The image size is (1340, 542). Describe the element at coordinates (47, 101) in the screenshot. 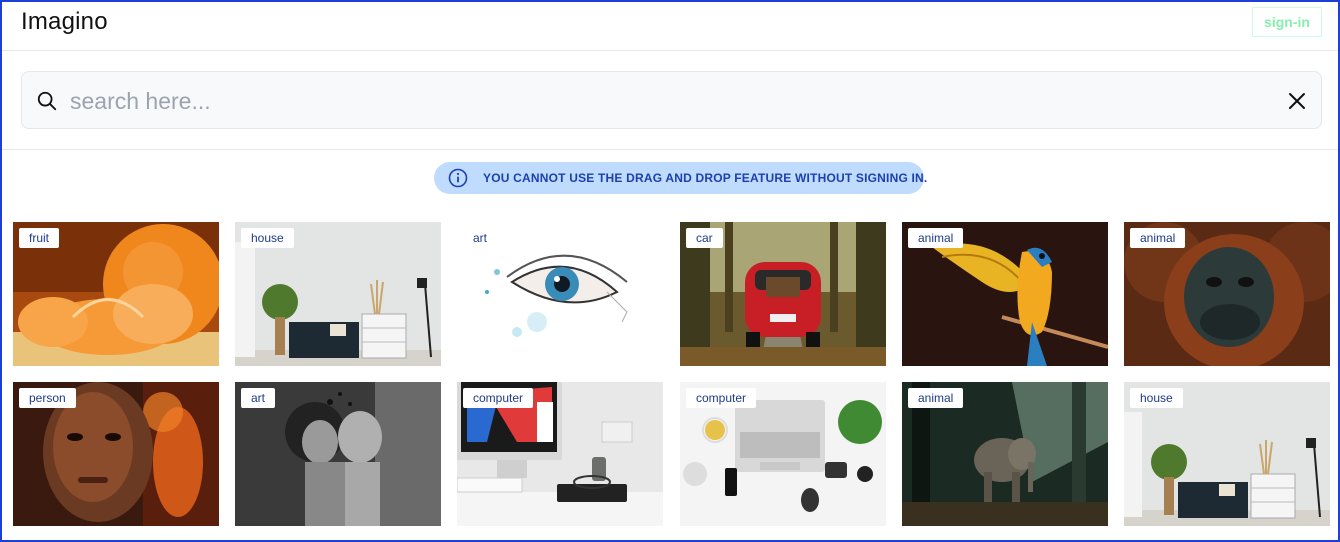

I see `search-icon` at that location.